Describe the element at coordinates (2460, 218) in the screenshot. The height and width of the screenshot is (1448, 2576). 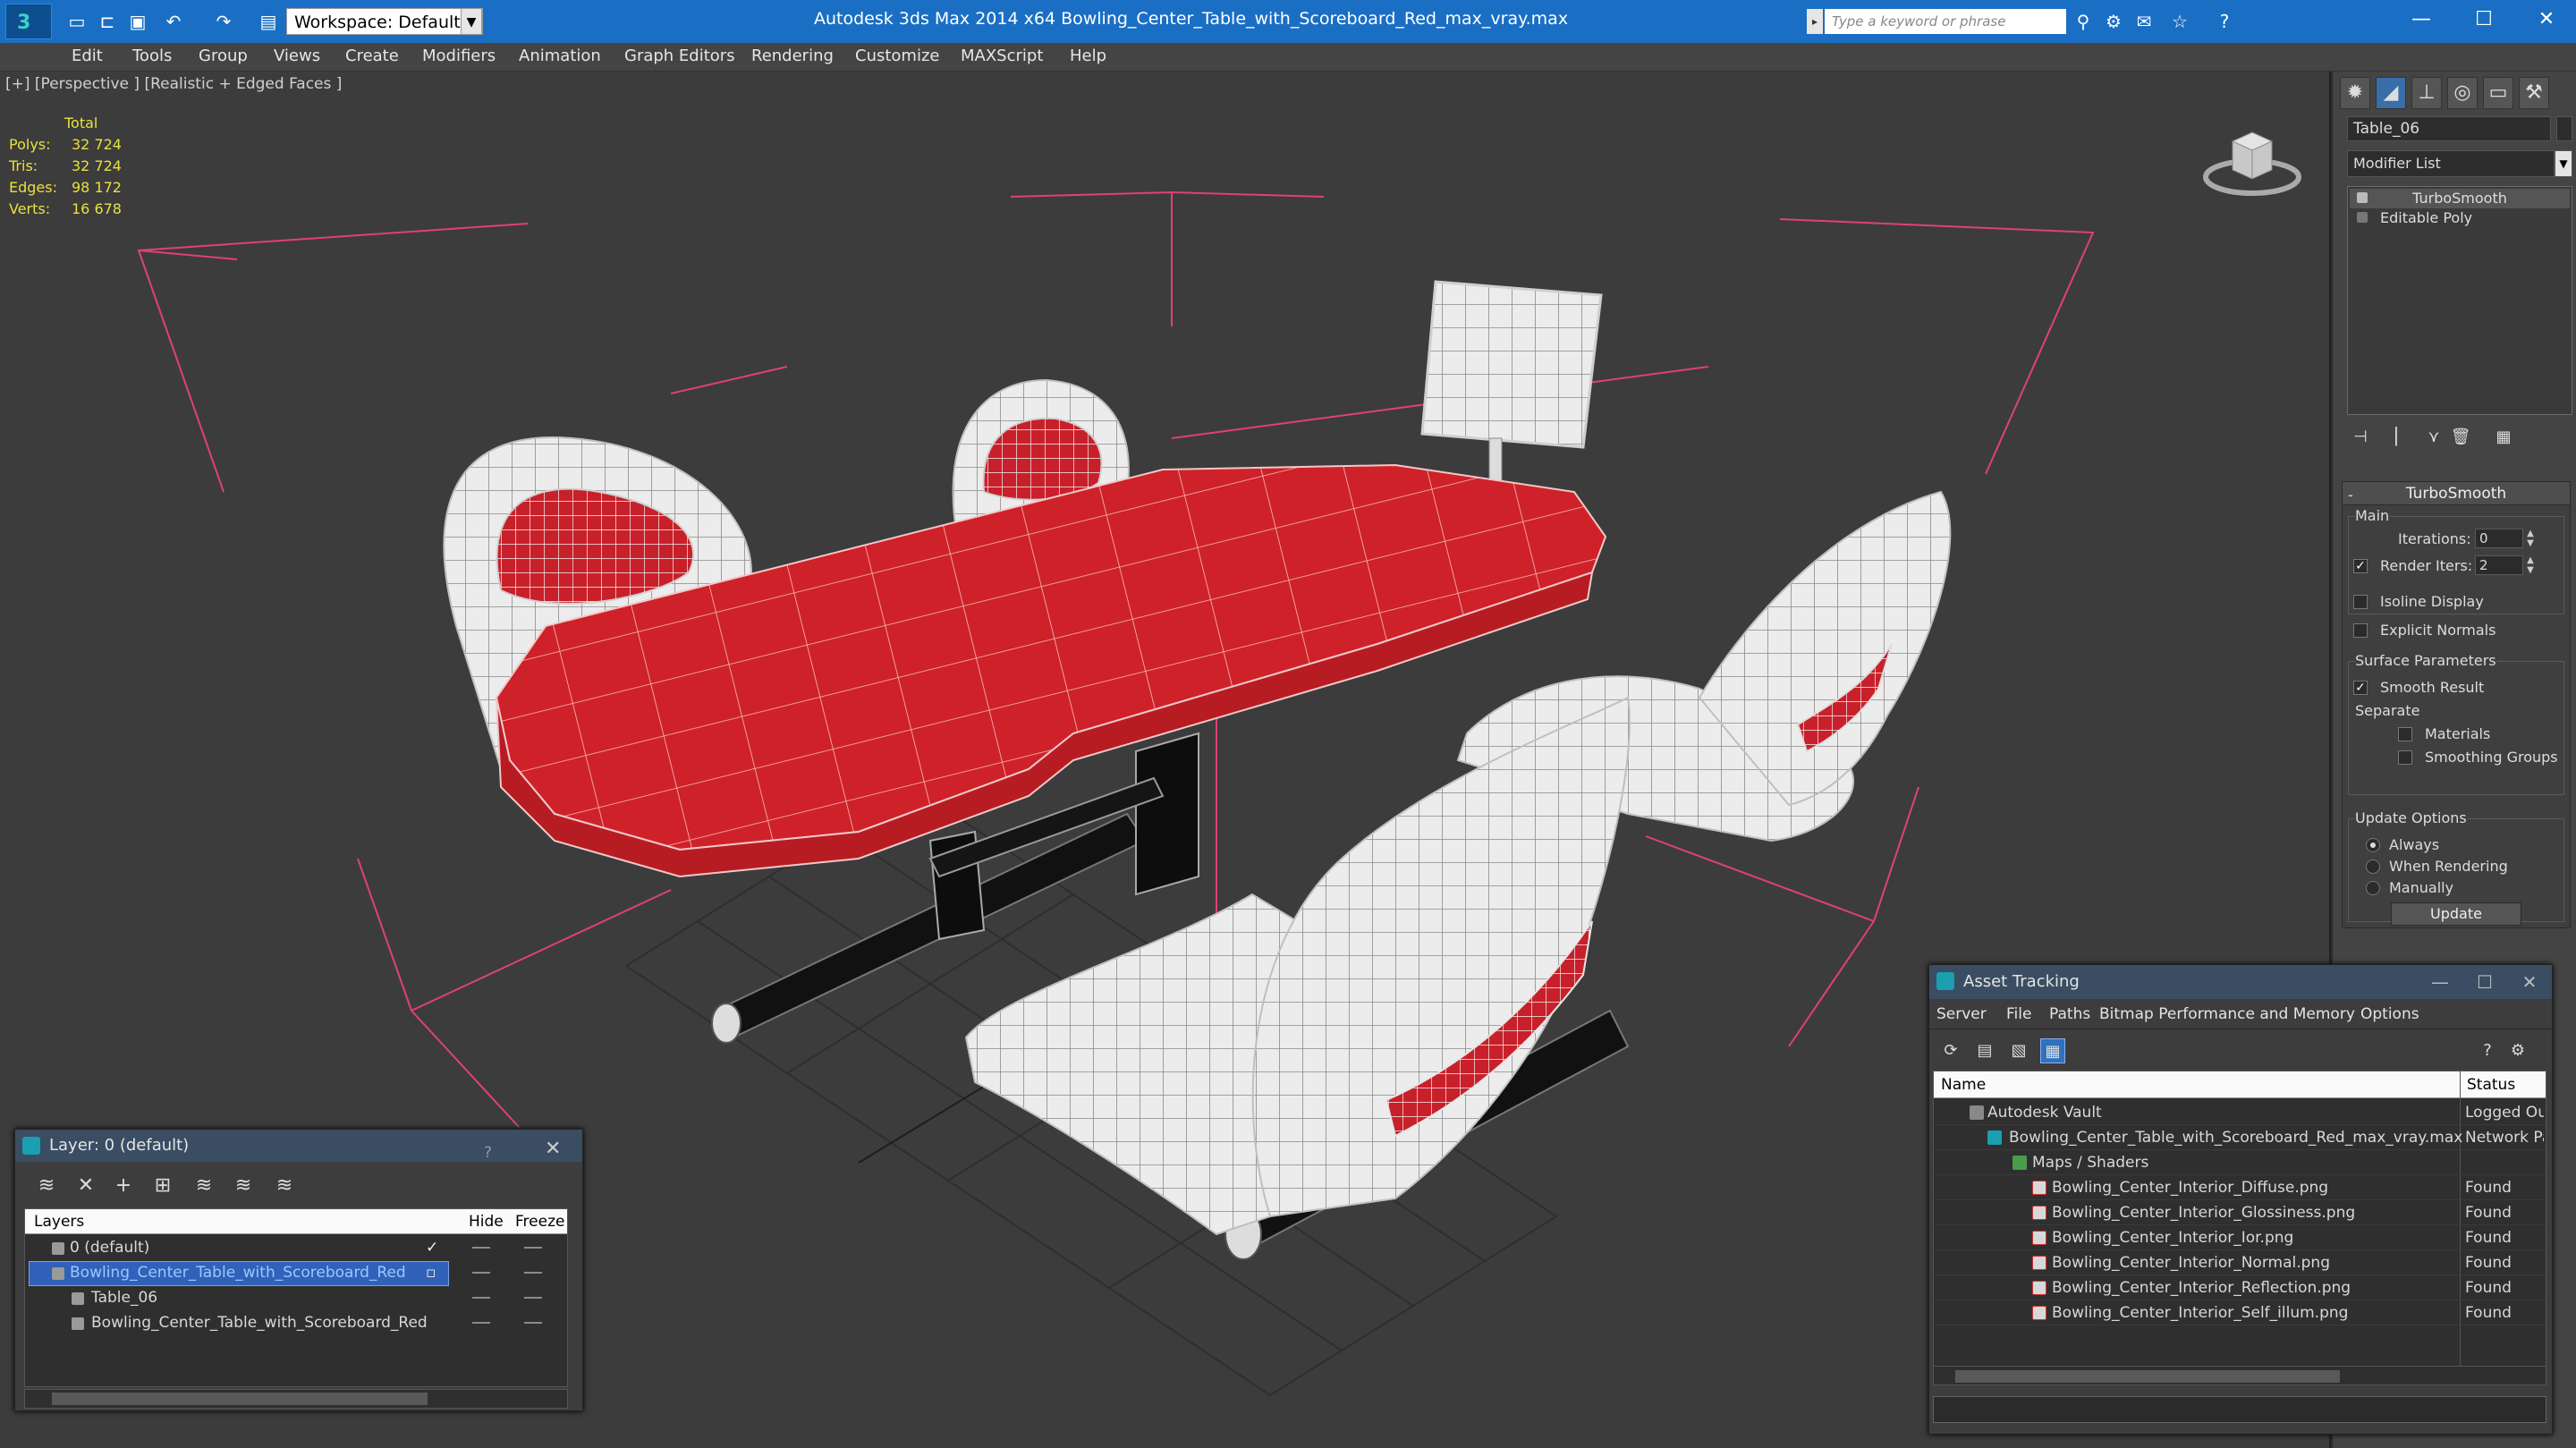
I see `stack-item-editable-poly: Editable Poly` at that location.